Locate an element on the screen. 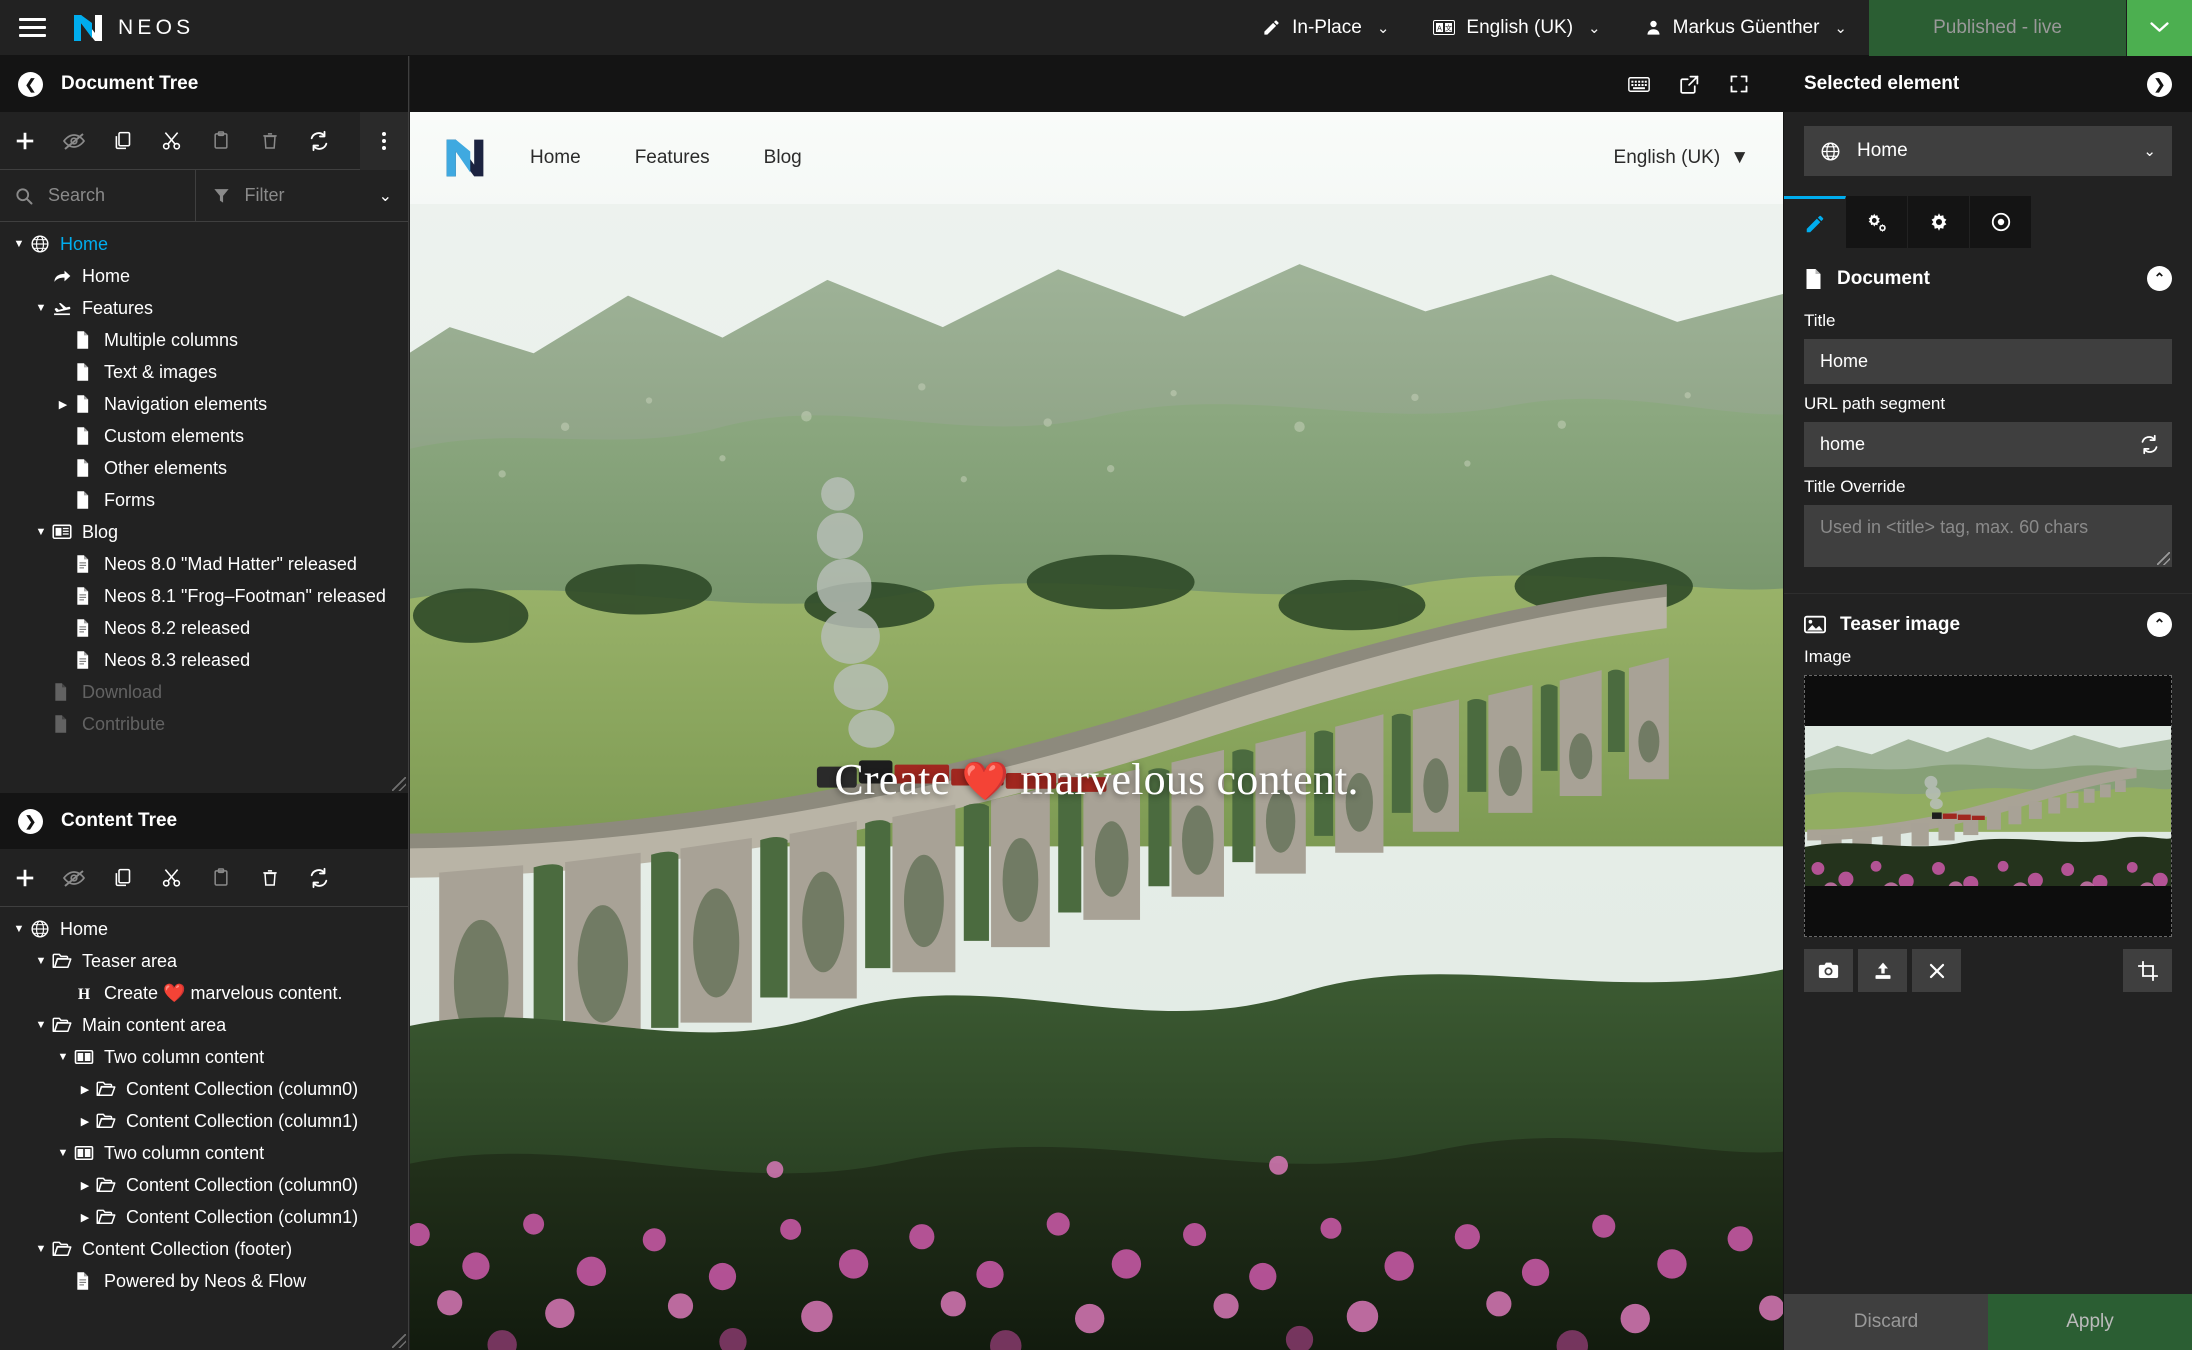 This screenshot has height=1350, width=2192. content-tree-header: ❯ Content Tree is located at coordinates (204, 821).